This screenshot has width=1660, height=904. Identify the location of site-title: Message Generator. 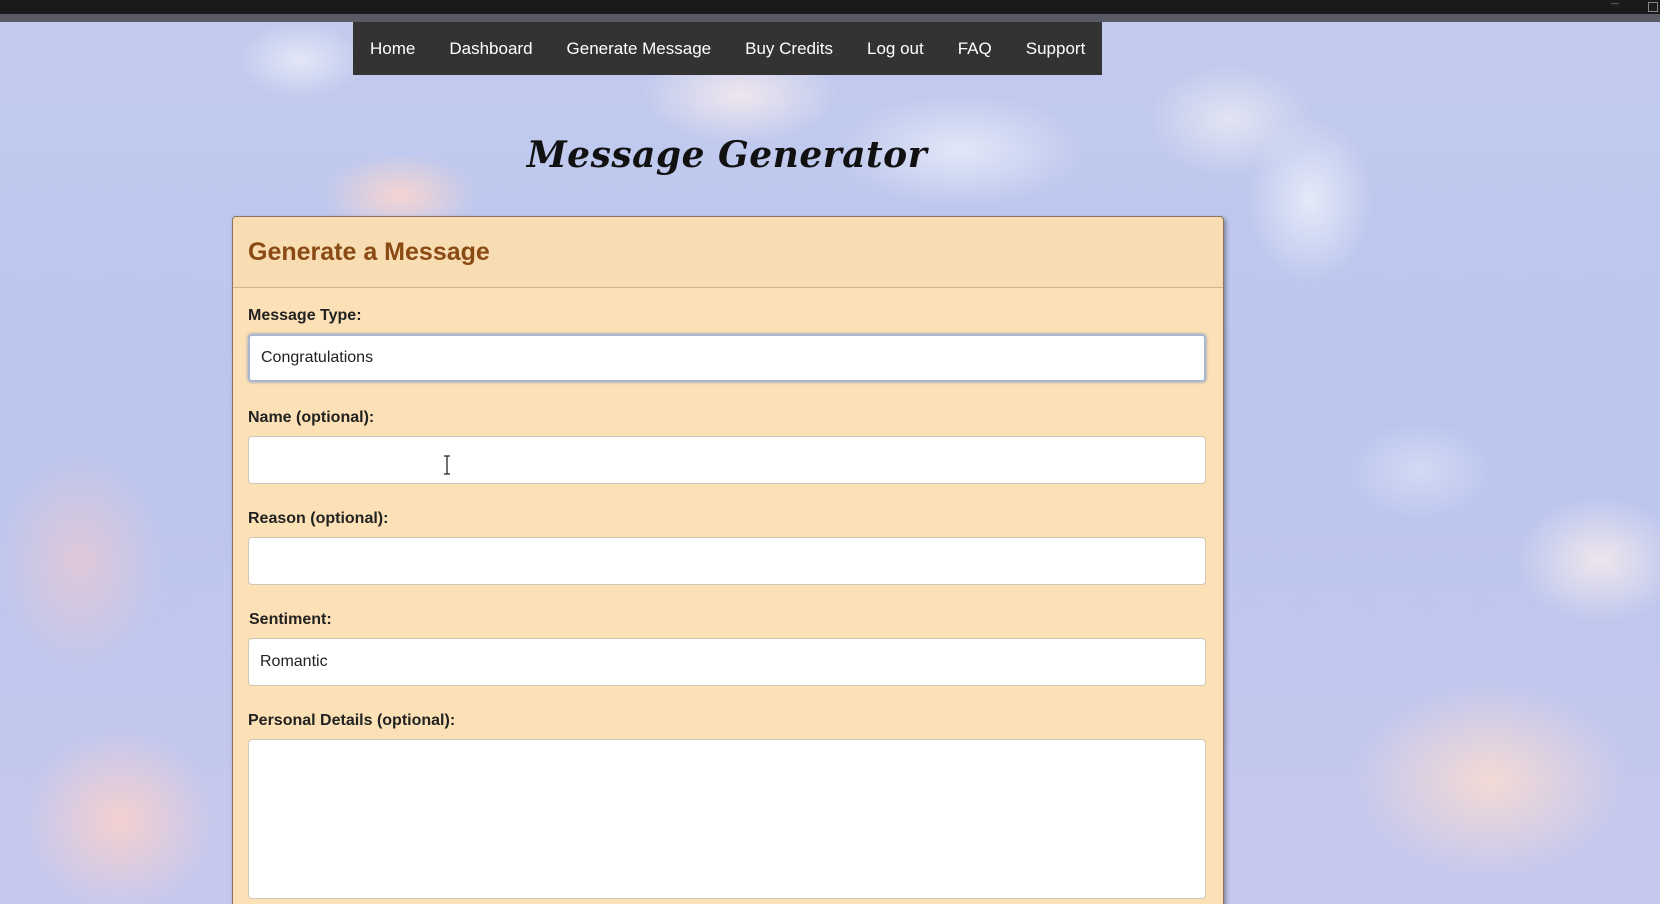
(727, 155).